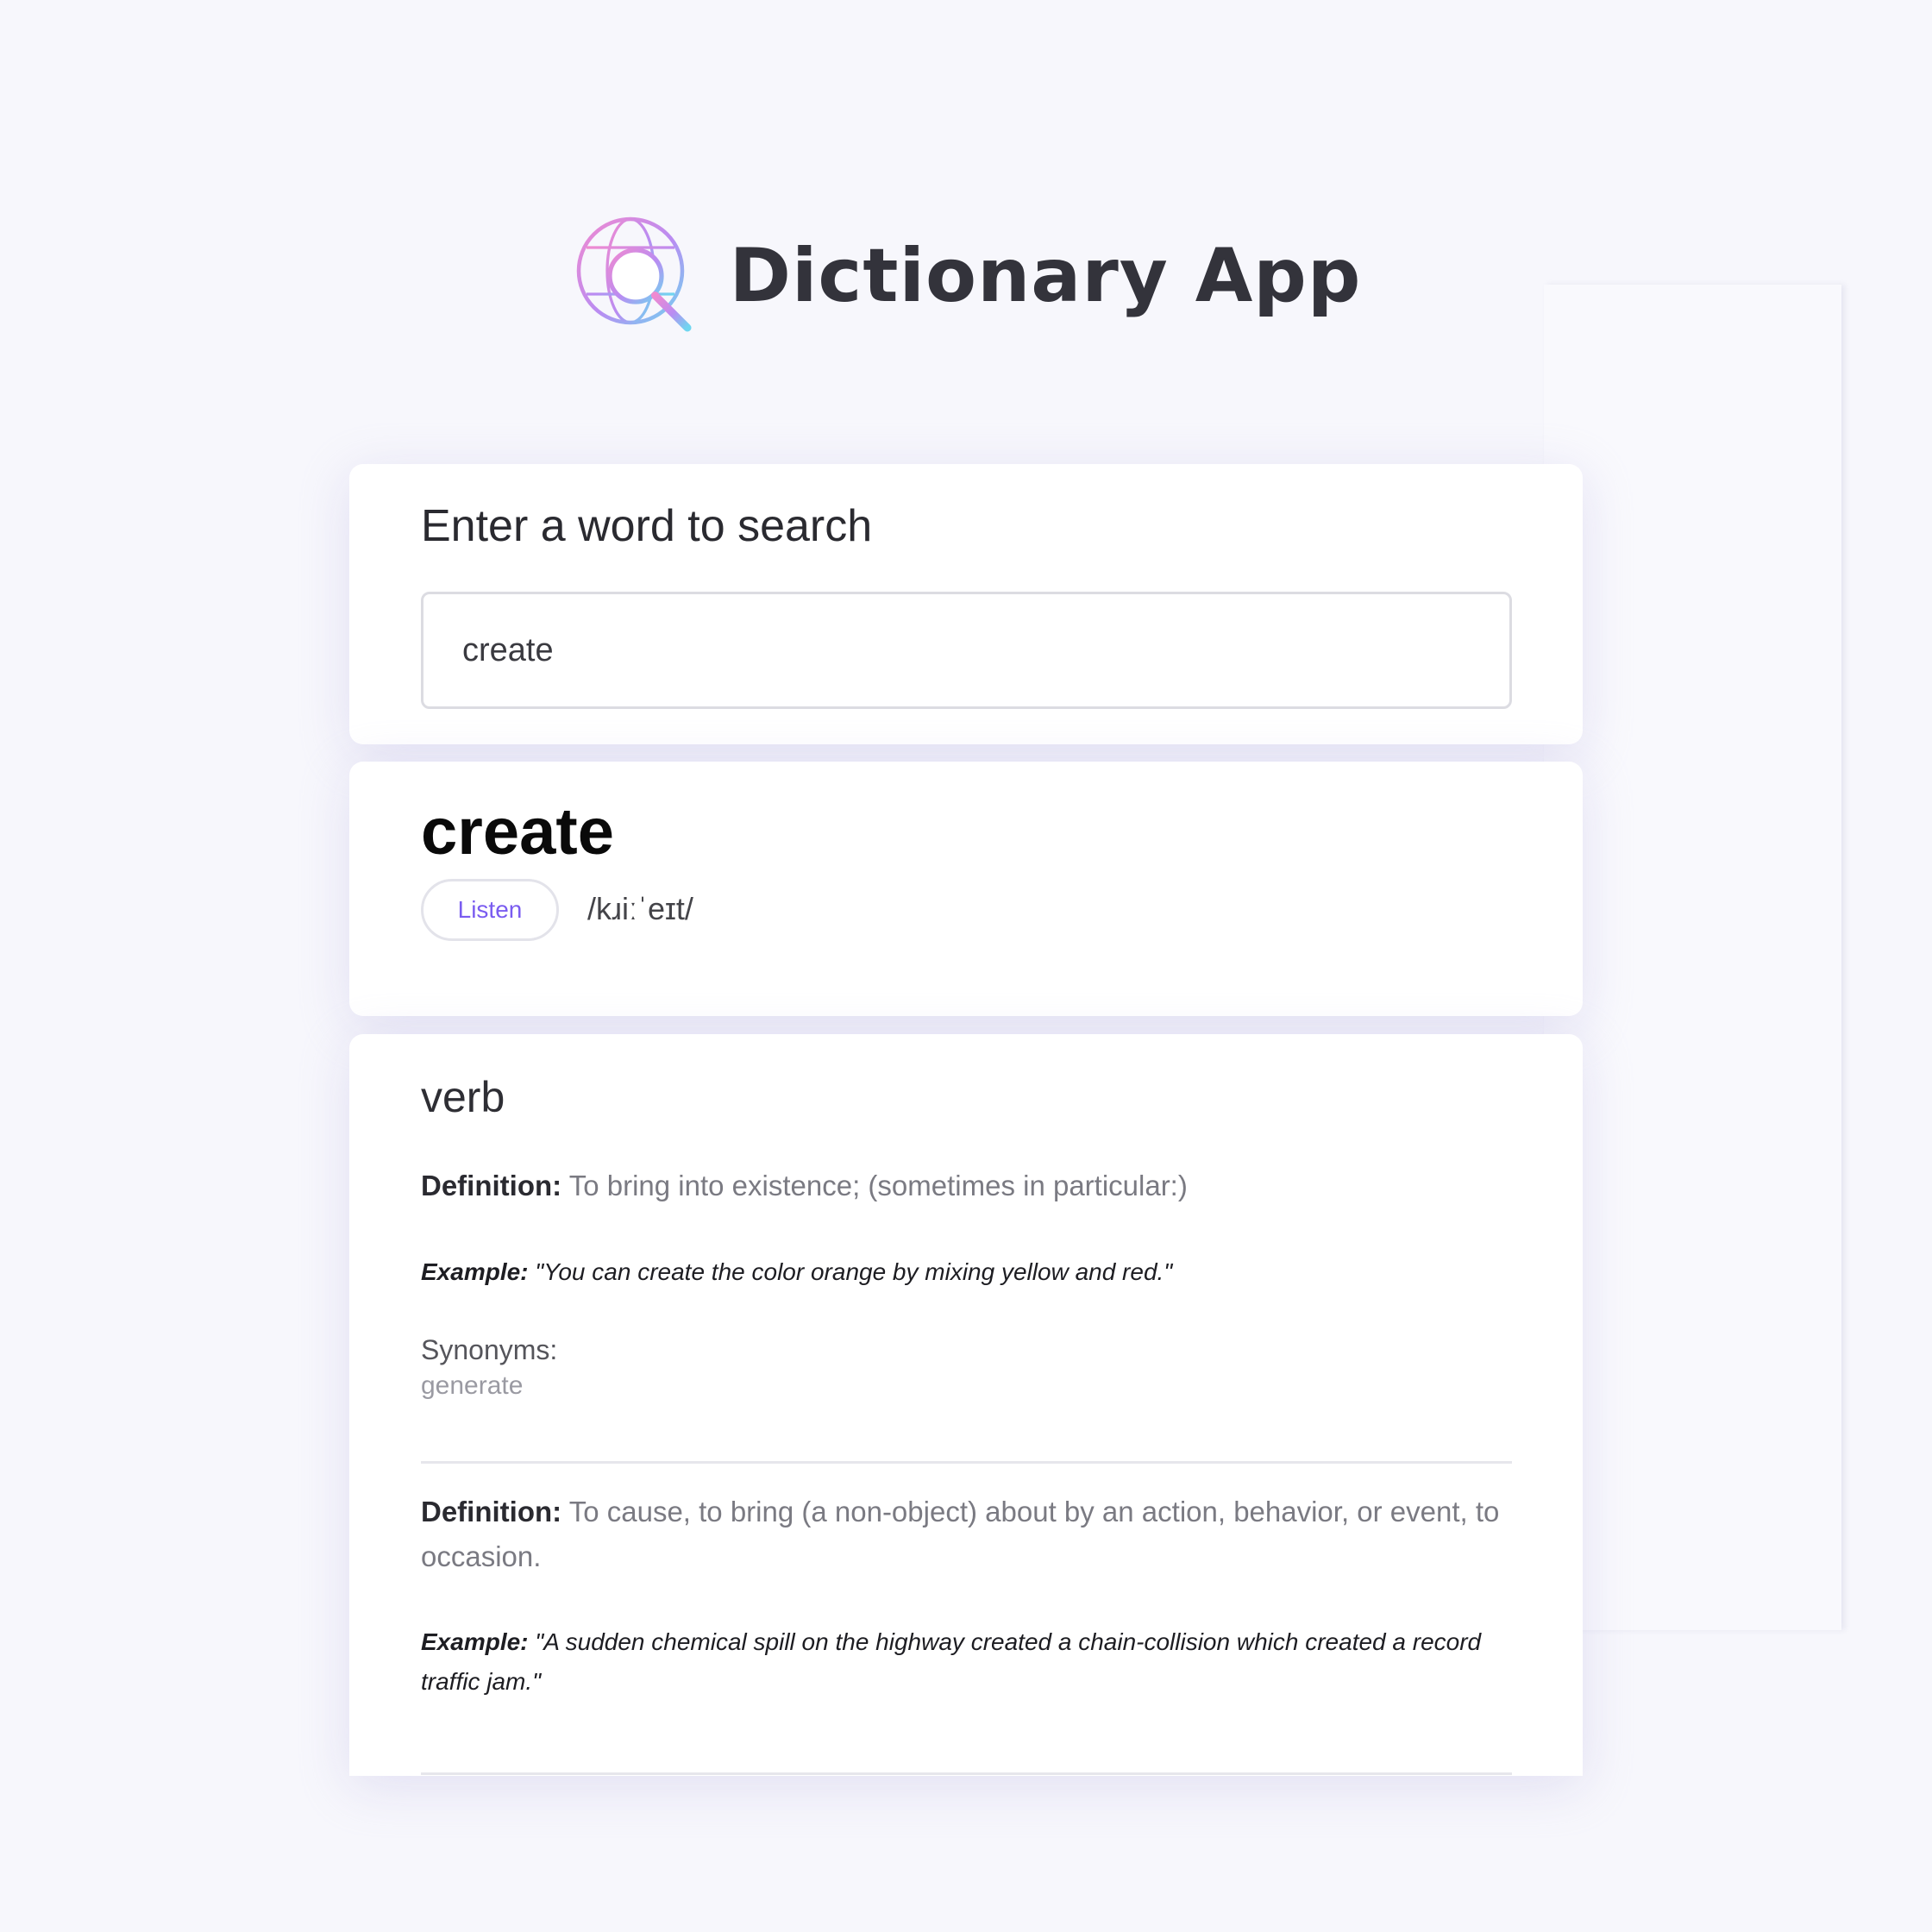  Describe the element at coordinates (634, 274) in the screenshot. I see `globe-search-icon` at that location.